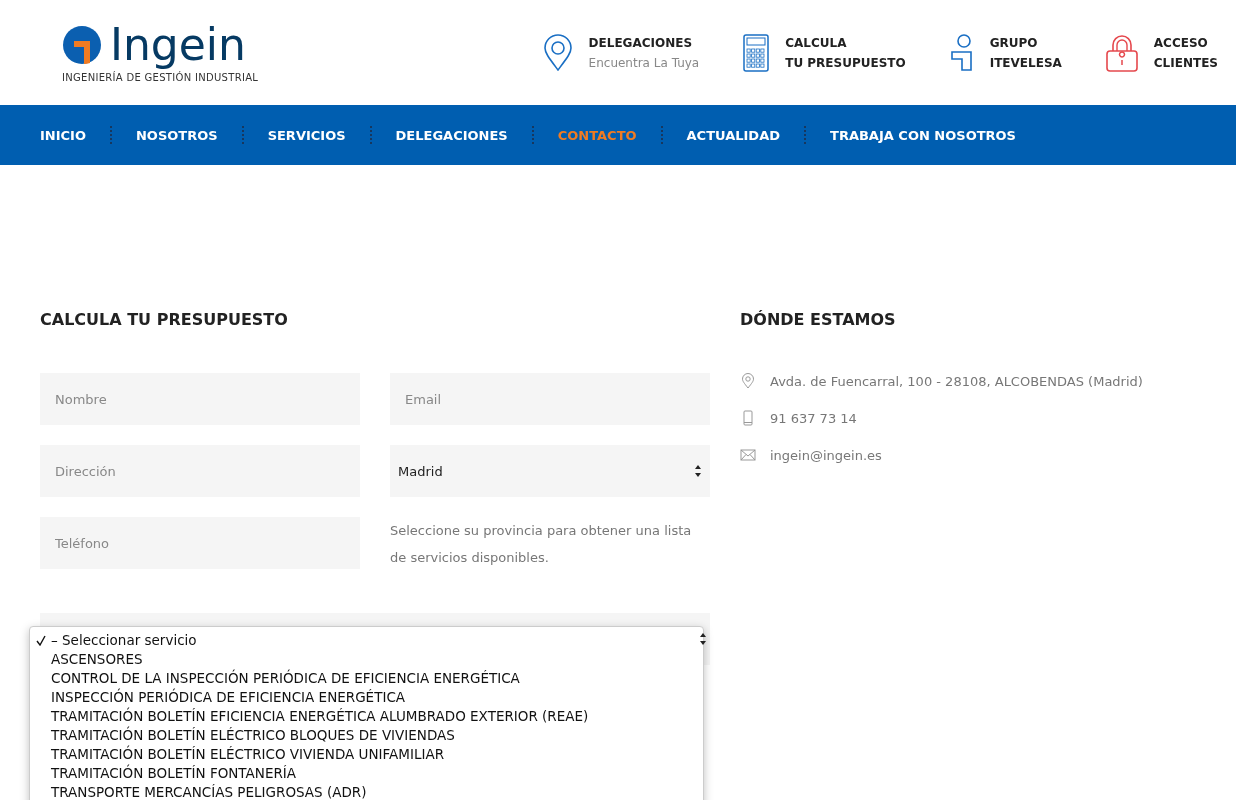  What do you see at coordinates (366, 716) in the screenshot?
I see `dropdown-option: TRAMITACIÓN BOLETÍN EFICIENCIA ENERGÉTICA ALUMBRADO EXTERIOR (REAE)` at bounding box center [366, 716].